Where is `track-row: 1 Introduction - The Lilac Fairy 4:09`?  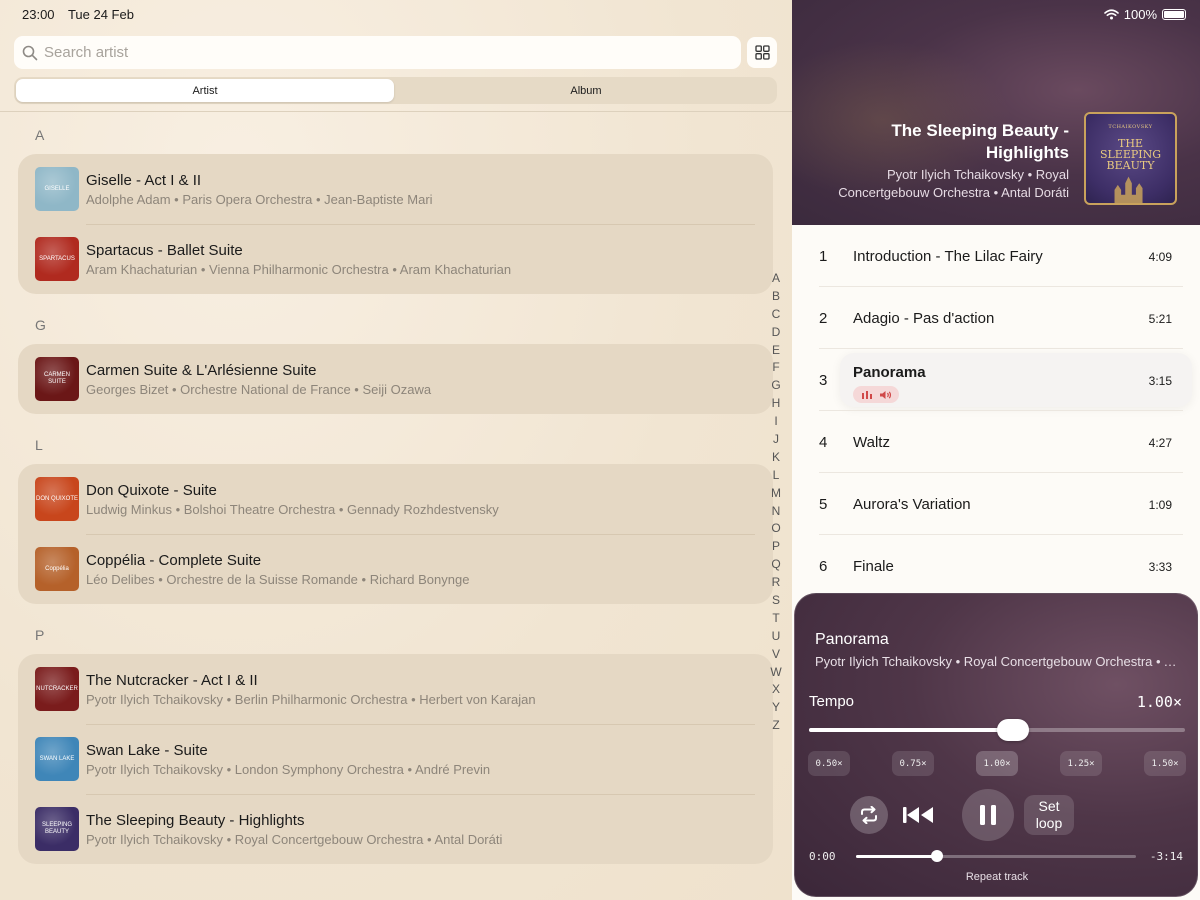
track-row: 1 Introduction - The Lilac Fairy 4:09 is located at coordinates (996, 256).